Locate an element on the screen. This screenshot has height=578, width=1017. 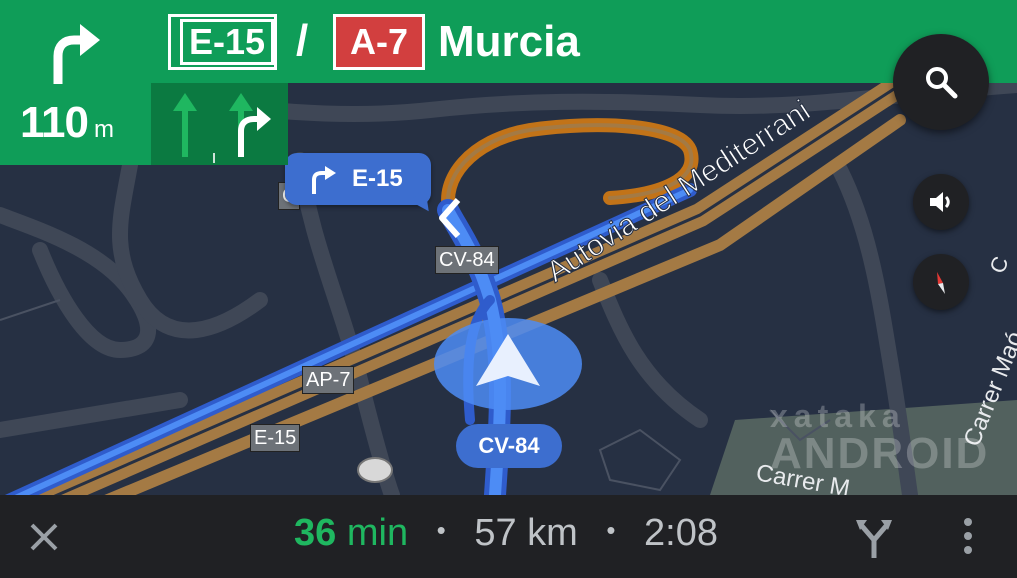
close-icon is located at coordinates (44, 537).